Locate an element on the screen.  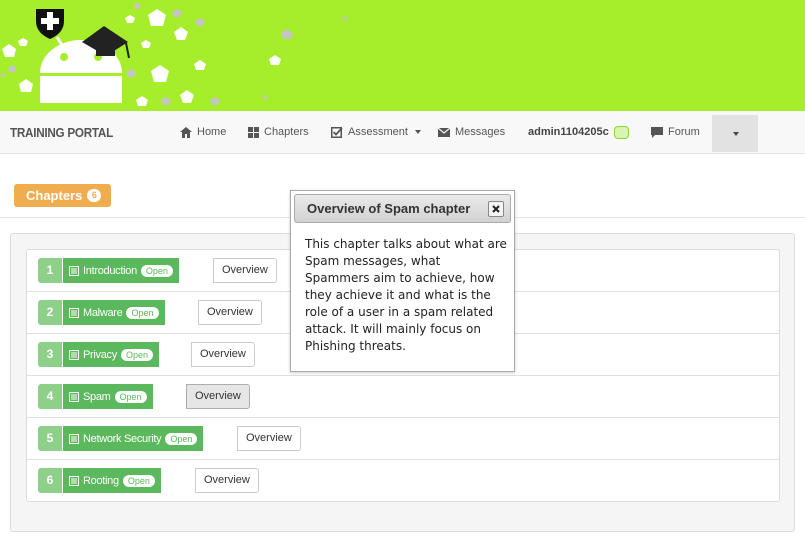
overview-button-spam: Overview is located at coordinates (218, 396).